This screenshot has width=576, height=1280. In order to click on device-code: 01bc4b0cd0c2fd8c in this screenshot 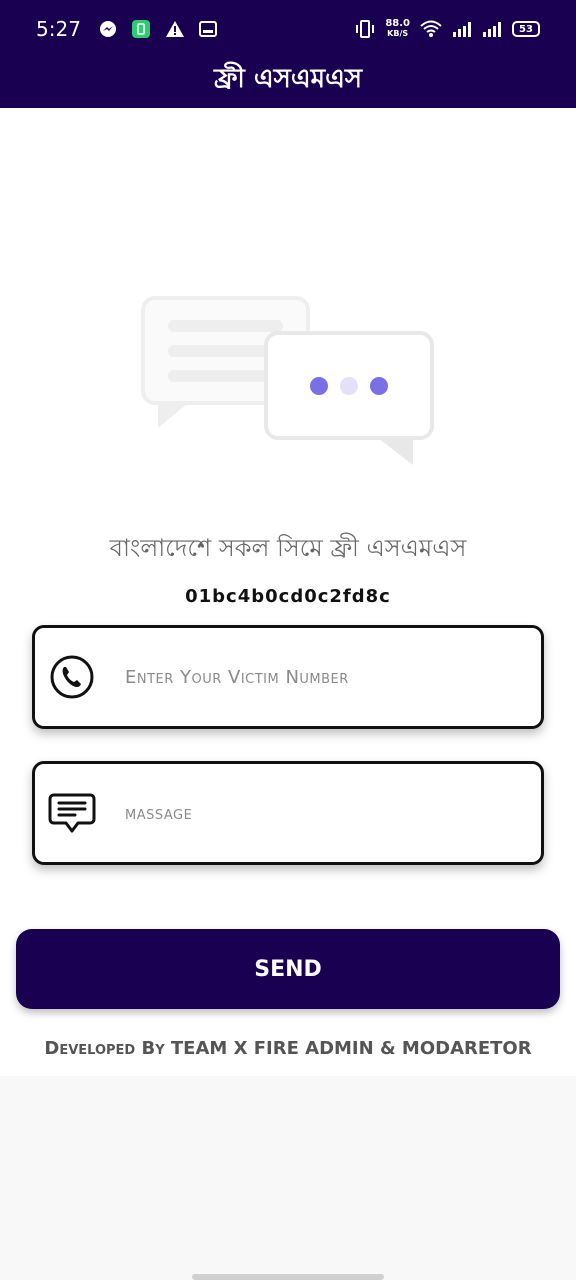, I will do `click(288, 596)`.